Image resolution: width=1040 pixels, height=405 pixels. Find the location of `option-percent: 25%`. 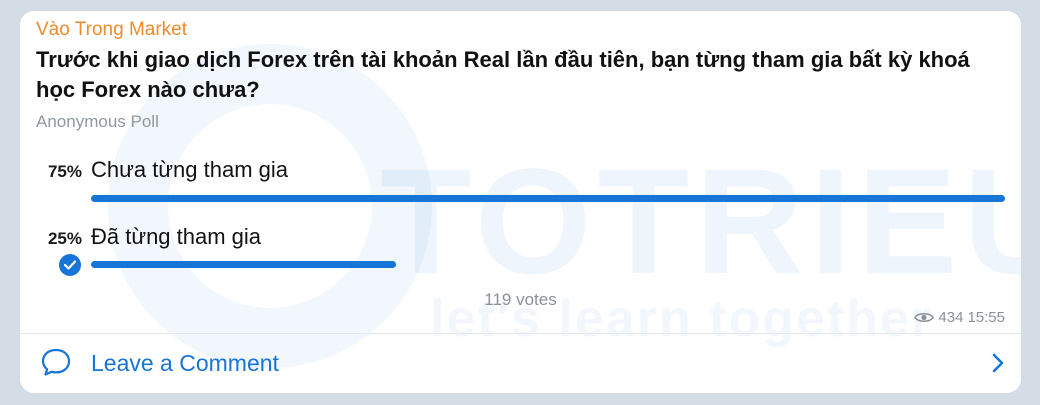

option-percent: 25% is located at coordinates (64, 238).